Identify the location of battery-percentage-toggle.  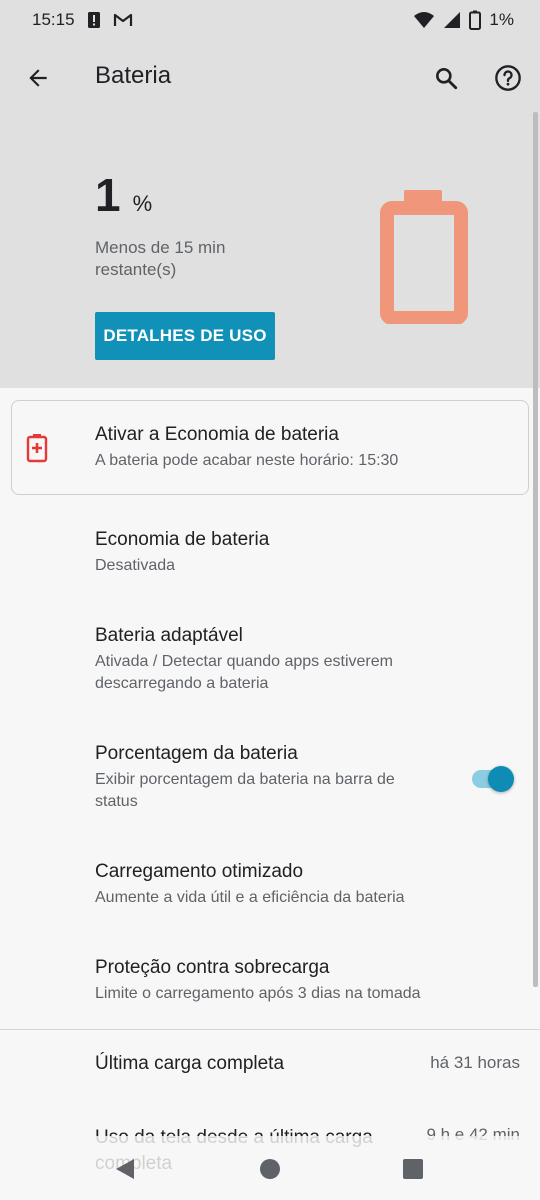
(493, 779).